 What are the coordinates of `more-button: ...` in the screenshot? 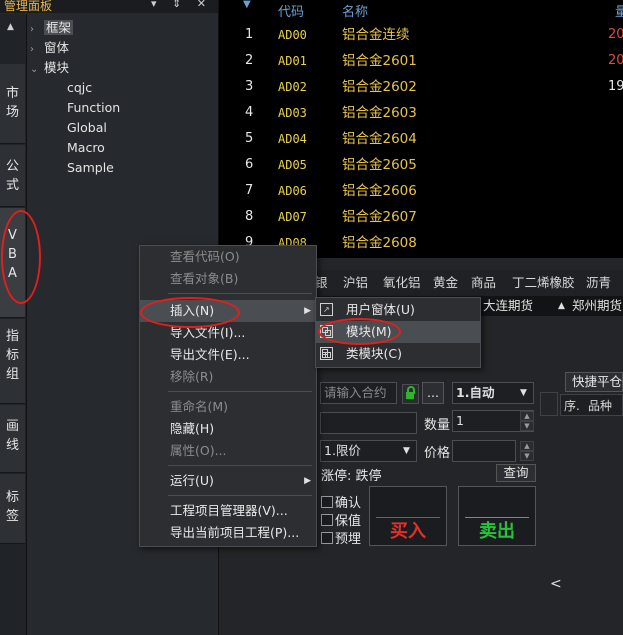 It's located at (433, 393).